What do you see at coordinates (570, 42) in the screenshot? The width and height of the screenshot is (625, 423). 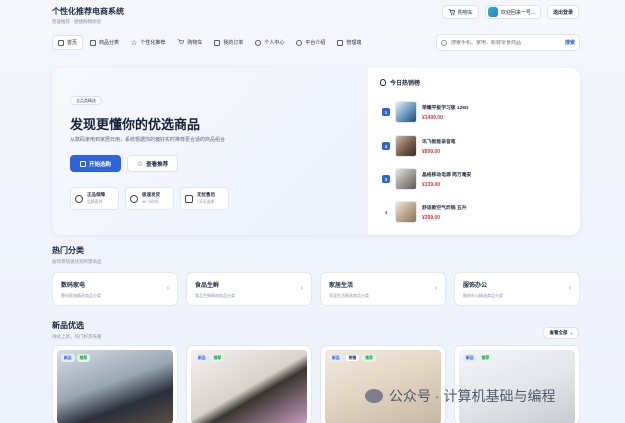 I see `search-button: 搜索` at bounding box center [570, 42].